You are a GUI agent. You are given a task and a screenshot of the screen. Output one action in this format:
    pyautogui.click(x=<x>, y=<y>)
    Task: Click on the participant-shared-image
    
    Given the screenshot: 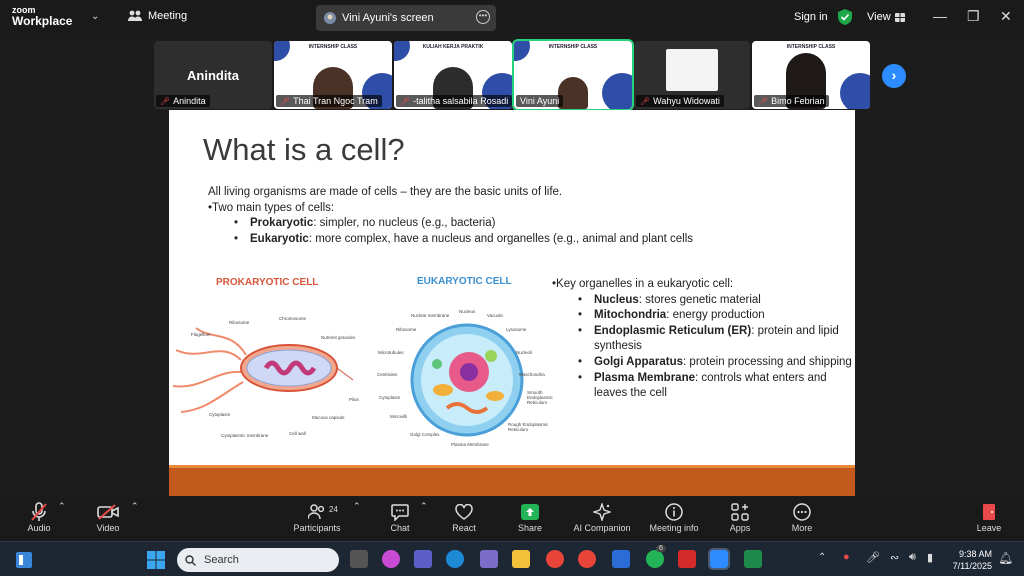 What is the action you would take?
    pyautogui.click(x=692, y=70)
    